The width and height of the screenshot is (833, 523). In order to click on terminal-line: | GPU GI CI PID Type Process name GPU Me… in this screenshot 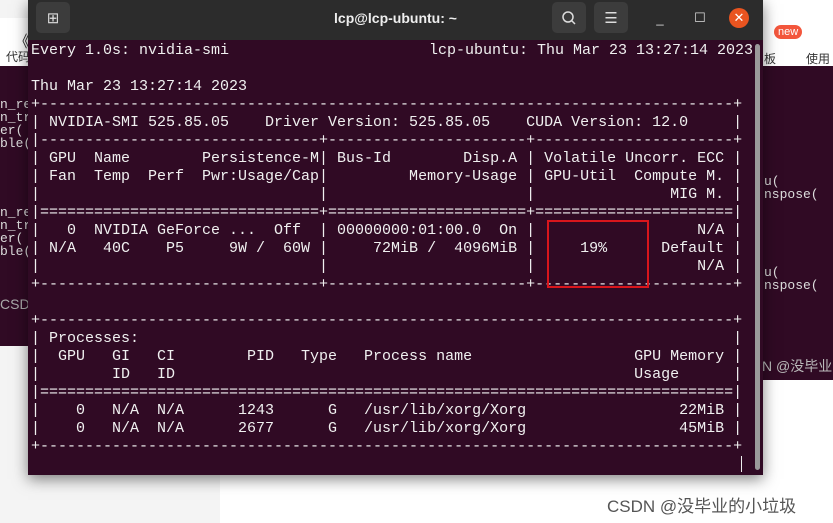, I will do `click(387, 356)`.